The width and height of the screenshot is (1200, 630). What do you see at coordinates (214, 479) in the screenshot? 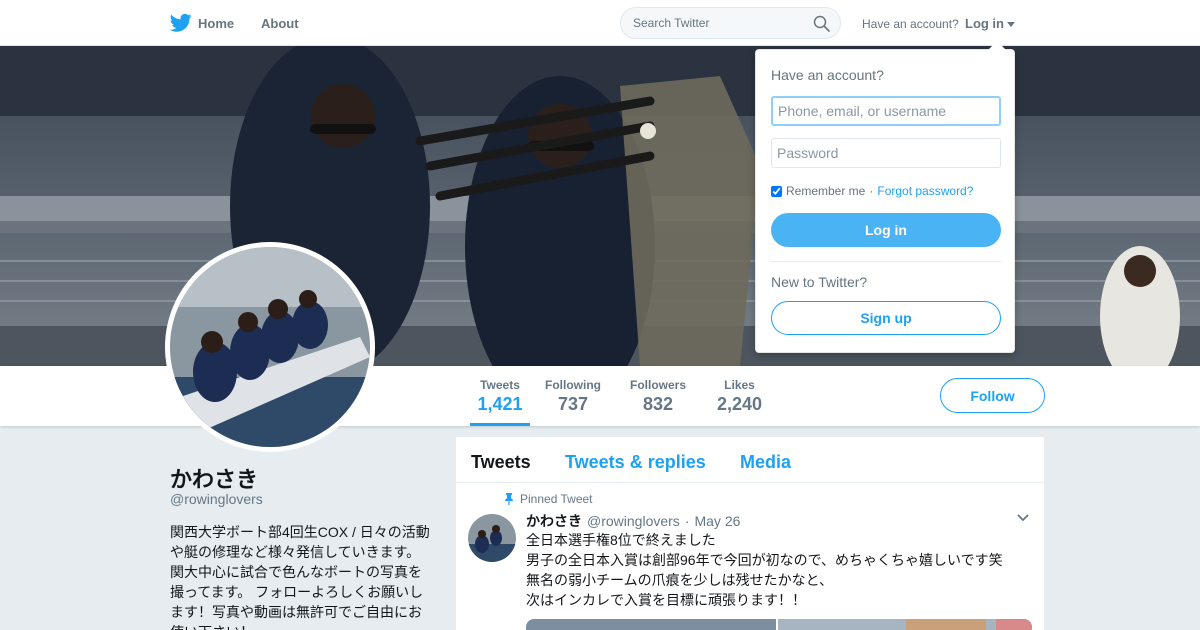
I see `profile-name: かわさき` at bounding box center [214, 479].